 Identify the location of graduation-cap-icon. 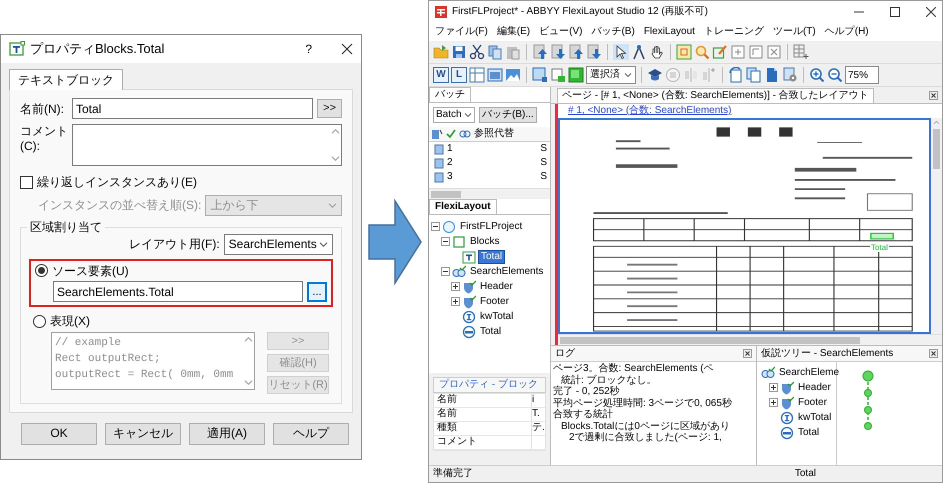
(655, 75).